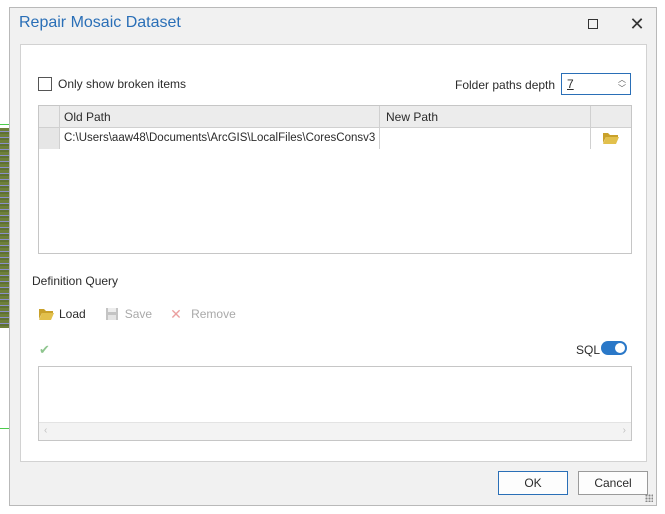 The height and width of the screenshot is (514, 665). What do you see at coordinates (588, 350) in the screenshot?
I see `sql-label: SQL` at bounding box center [588, 350].